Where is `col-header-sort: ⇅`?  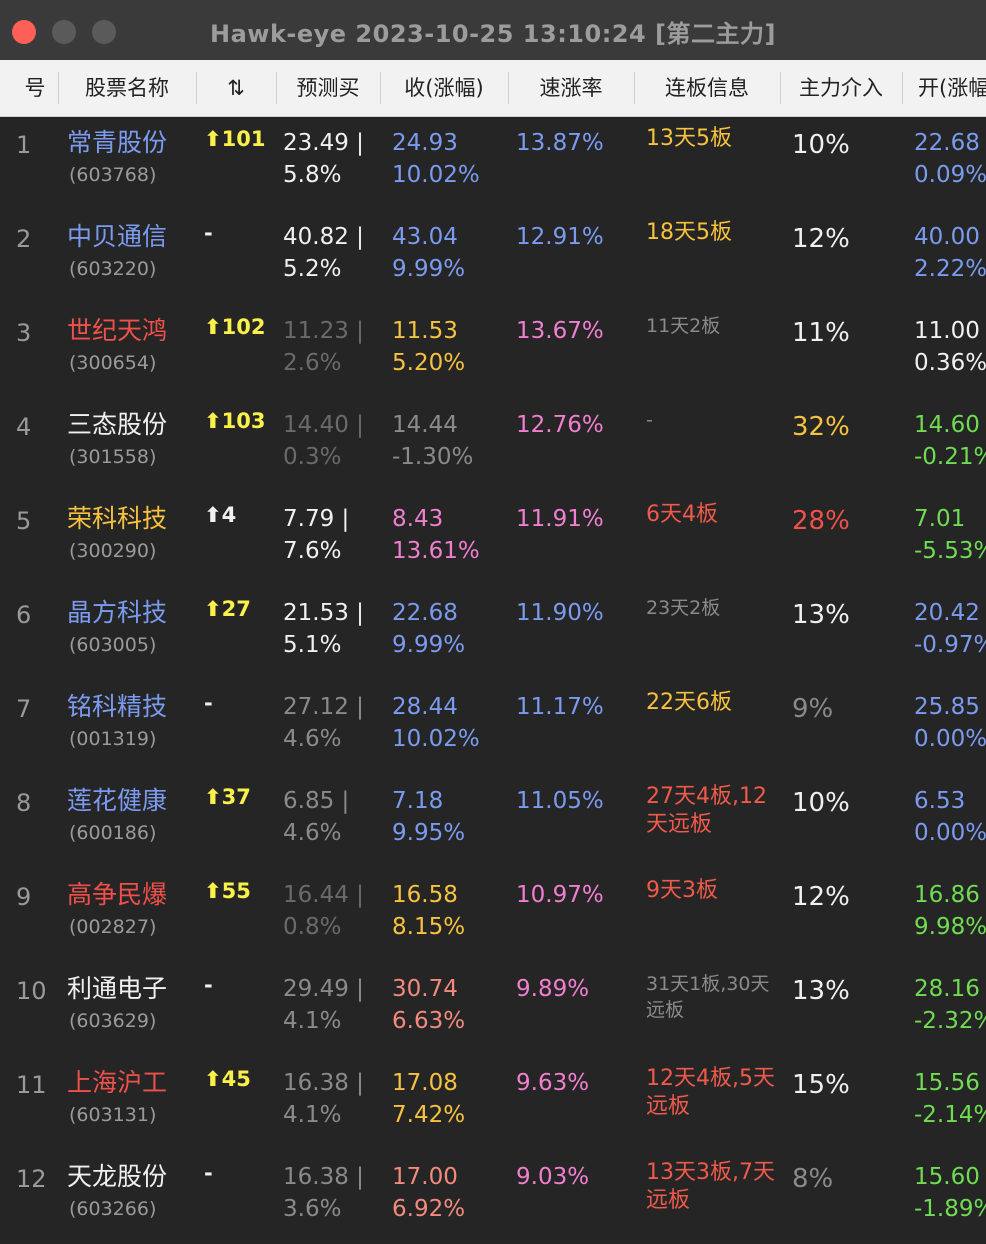 col-header-sort: ⇅ is located at coordinates (236, 88).